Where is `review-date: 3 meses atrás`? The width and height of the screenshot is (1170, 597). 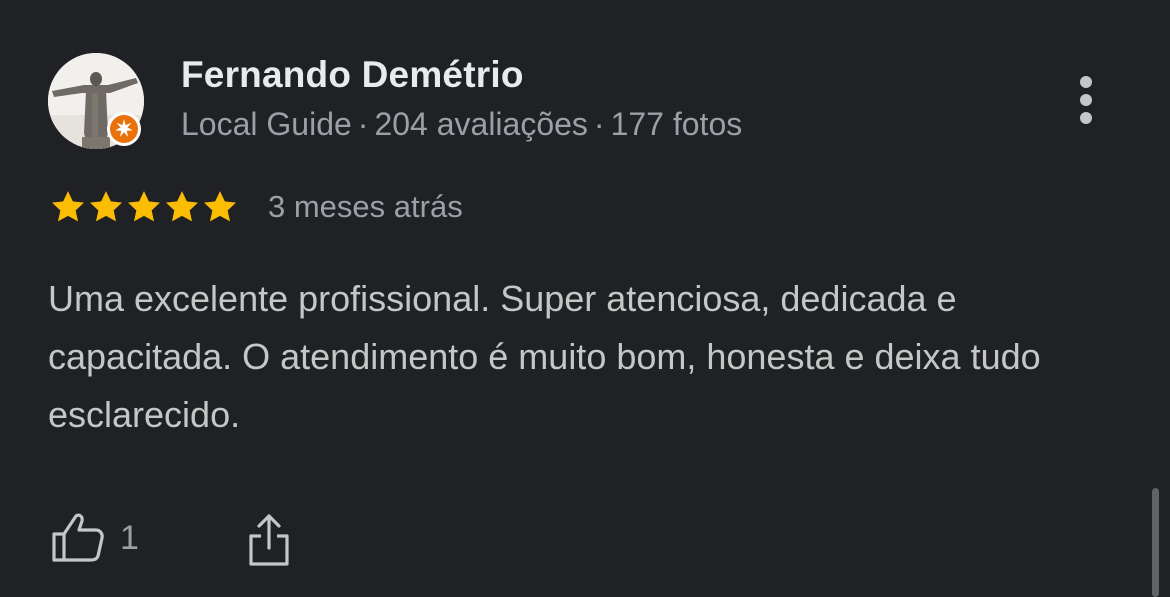 review-date: 3 meses atrás is located at coordinates (365, 206).